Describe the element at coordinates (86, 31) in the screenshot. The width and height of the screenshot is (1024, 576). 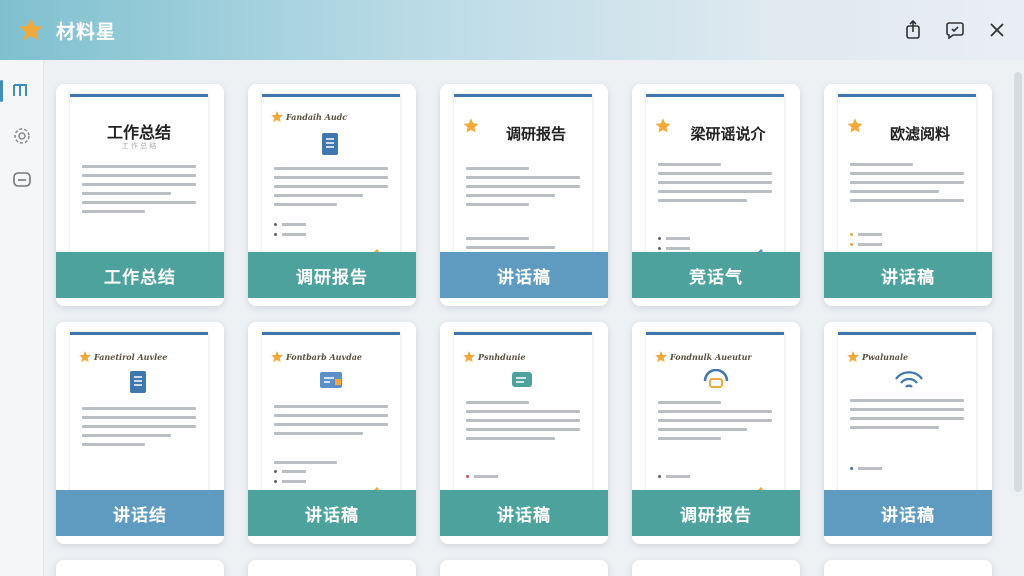
I see `app-title: 材料星` at that location.